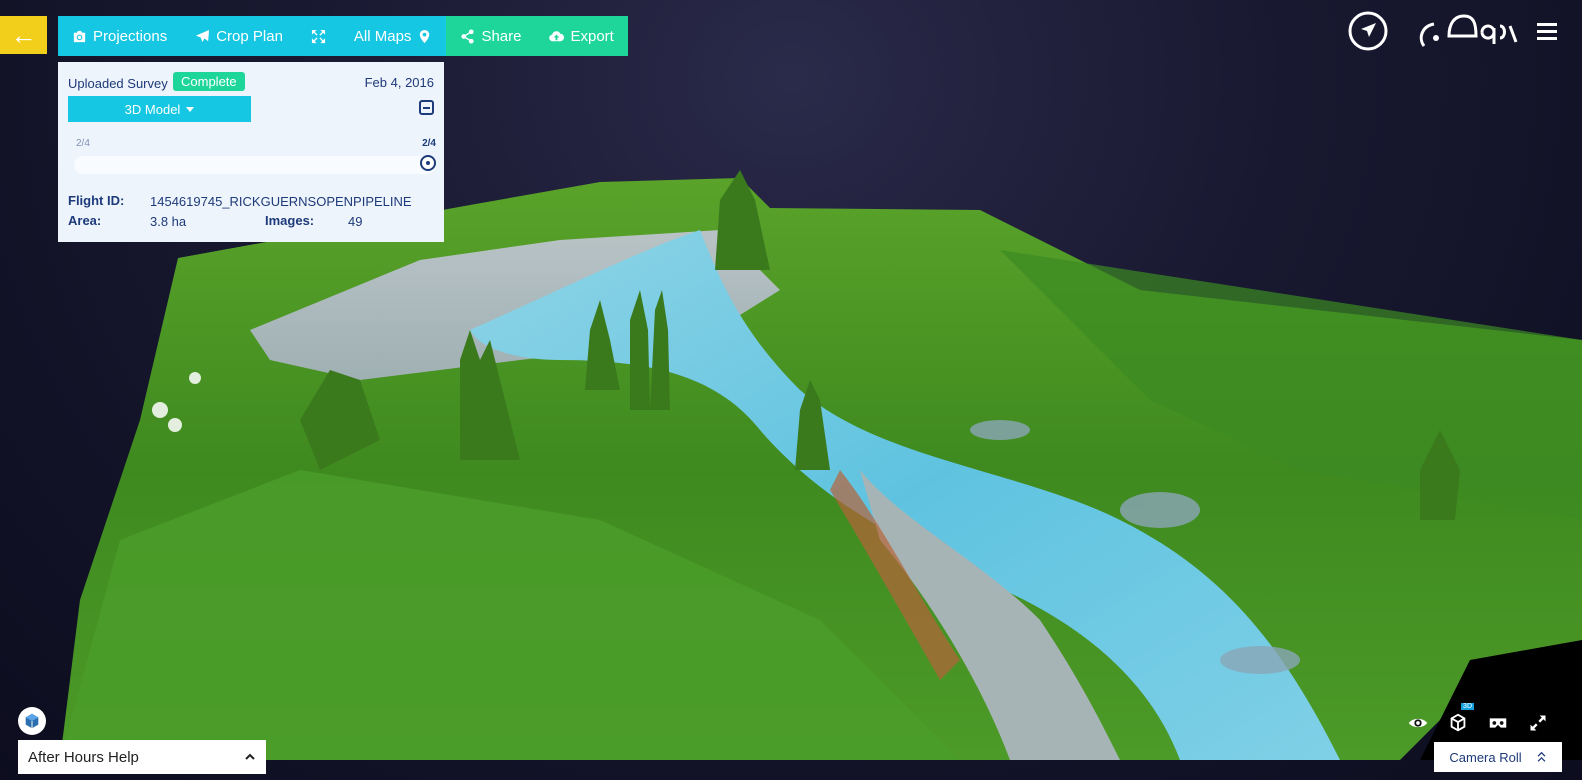 The height and width of the screenshot is (780, 1582). I want to click on all-maps-button: All Maps, so click(393, 36).